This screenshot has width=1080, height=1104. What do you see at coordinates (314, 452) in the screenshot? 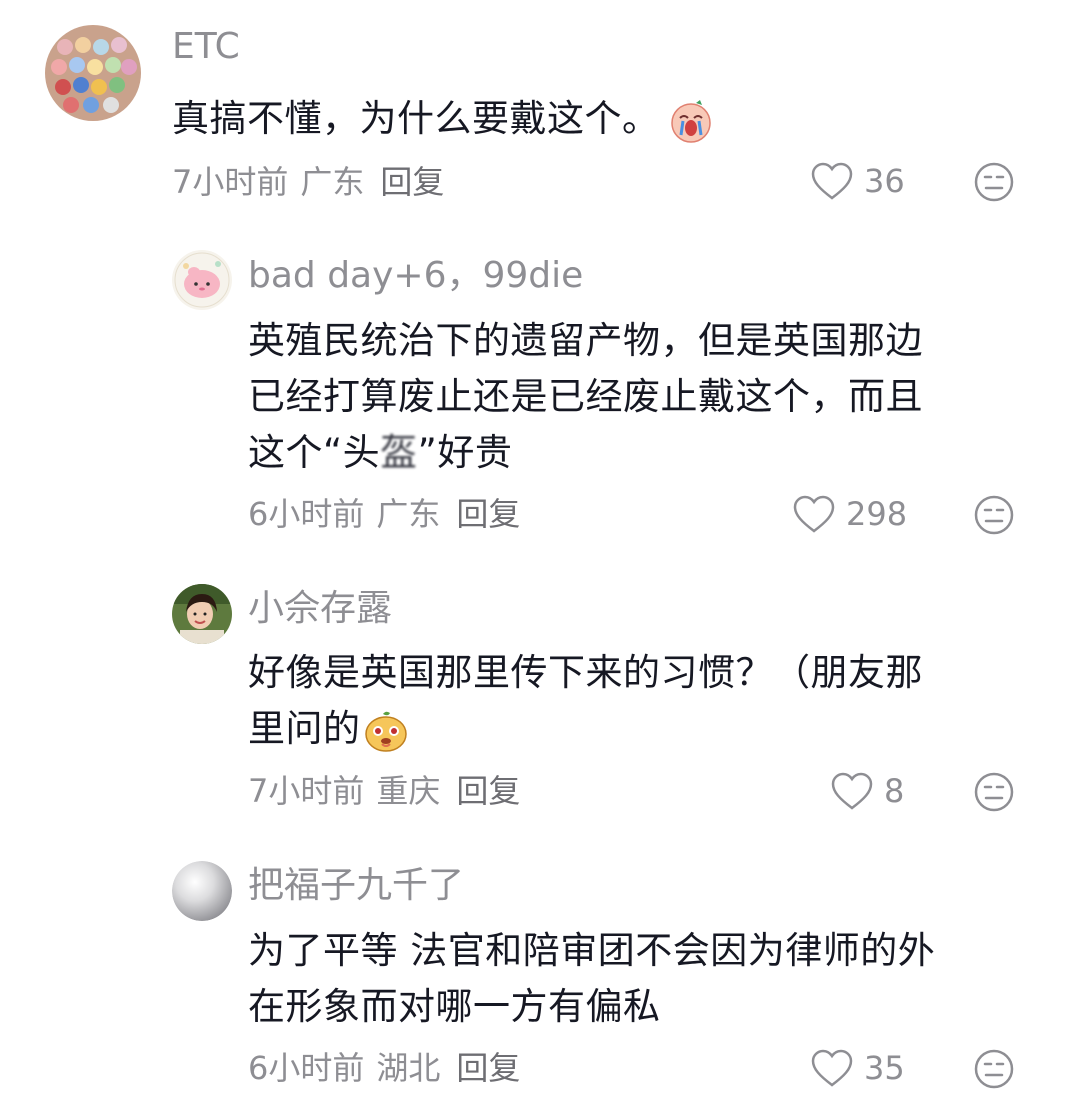
I see `comment-text-fragment: 这个“头` at bounding box center [314, 452].